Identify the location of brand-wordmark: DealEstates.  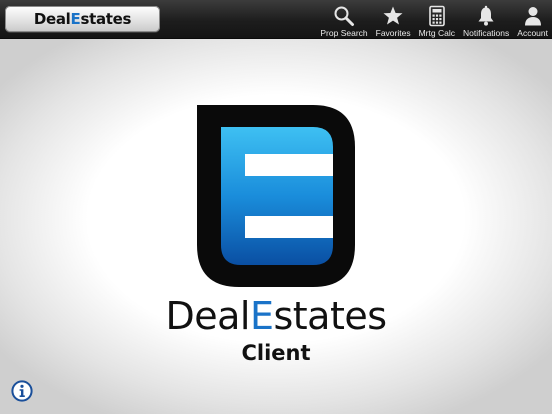
(276, 316).